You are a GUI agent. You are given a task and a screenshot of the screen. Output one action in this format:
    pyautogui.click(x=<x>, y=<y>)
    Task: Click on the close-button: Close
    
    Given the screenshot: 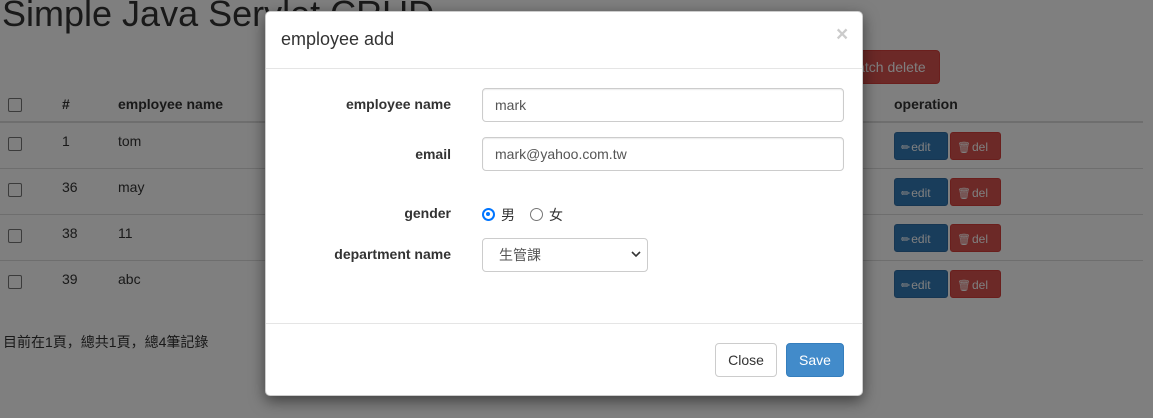 What is the action you would take?
    pyautogui.click(x=746, y=360)
    